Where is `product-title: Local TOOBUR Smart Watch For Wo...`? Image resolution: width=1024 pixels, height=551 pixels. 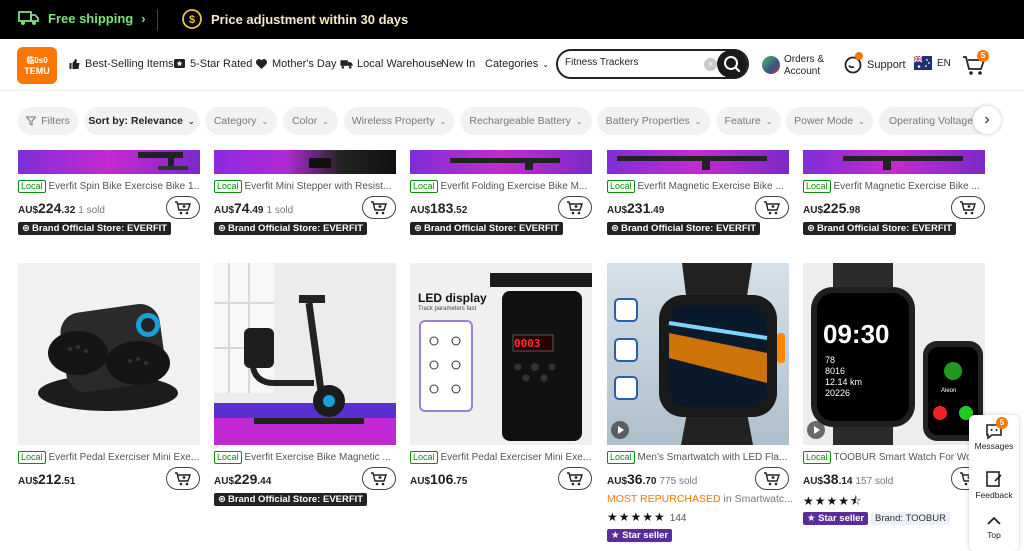
product-title: Local TOOBUR Smart Watch For Wo... is located at coordinates (894, 457).